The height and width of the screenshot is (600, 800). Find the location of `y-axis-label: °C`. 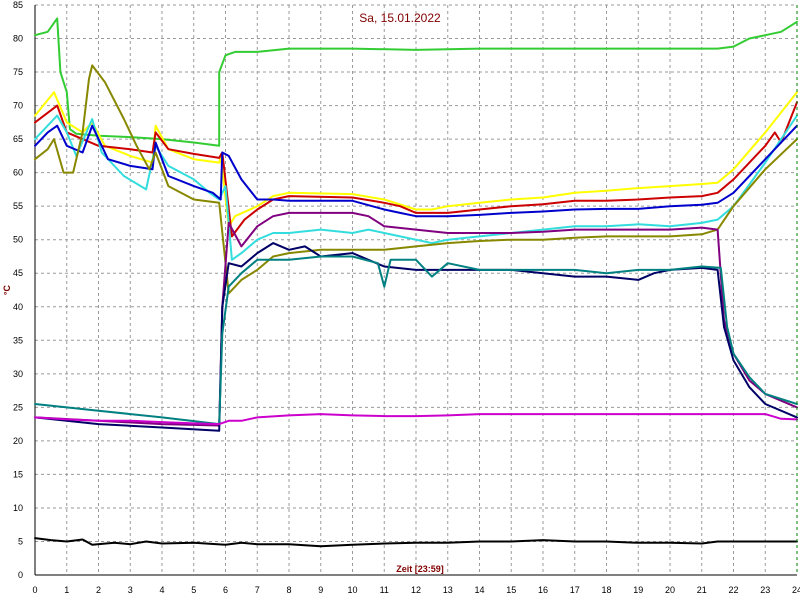

y-axis-label: °C is located at coordinates (7, 289).